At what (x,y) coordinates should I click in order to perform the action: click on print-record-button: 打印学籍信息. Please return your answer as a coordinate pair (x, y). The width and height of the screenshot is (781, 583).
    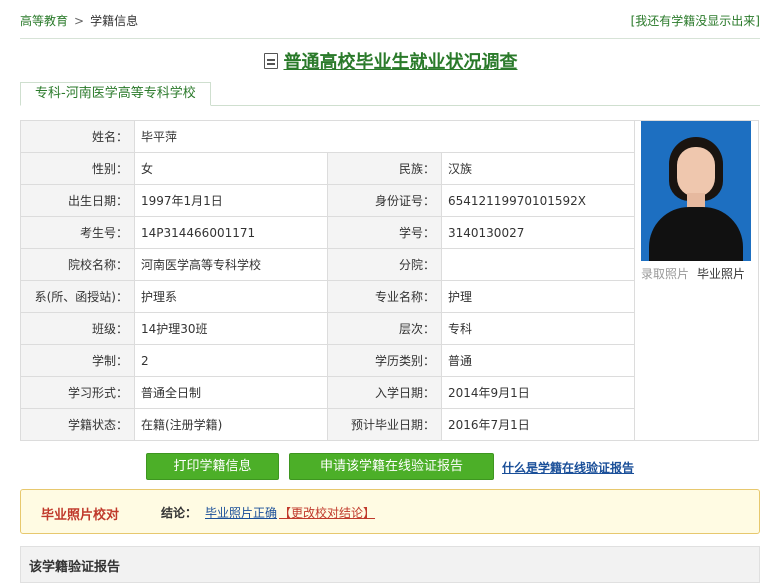
    Looking at the image, I should click on (212, 466).